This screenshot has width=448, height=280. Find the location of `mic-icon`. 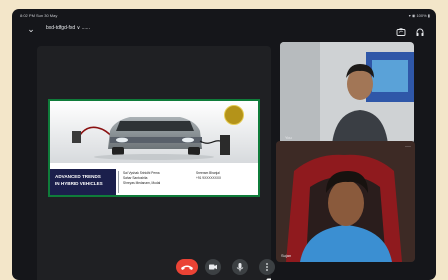

mic-icon is located at coordinates (240, 267).